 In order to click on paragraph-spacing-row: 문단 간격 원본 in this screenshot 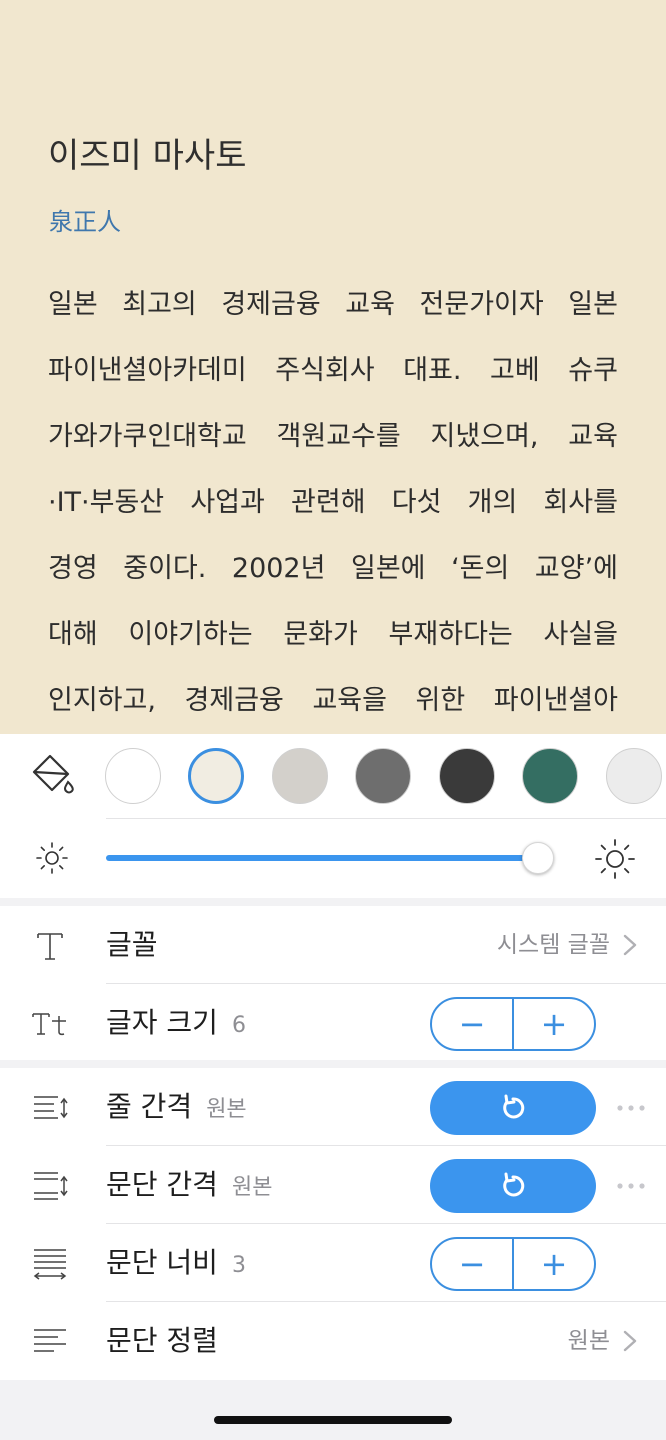, I will do `click(333, 1185)`.